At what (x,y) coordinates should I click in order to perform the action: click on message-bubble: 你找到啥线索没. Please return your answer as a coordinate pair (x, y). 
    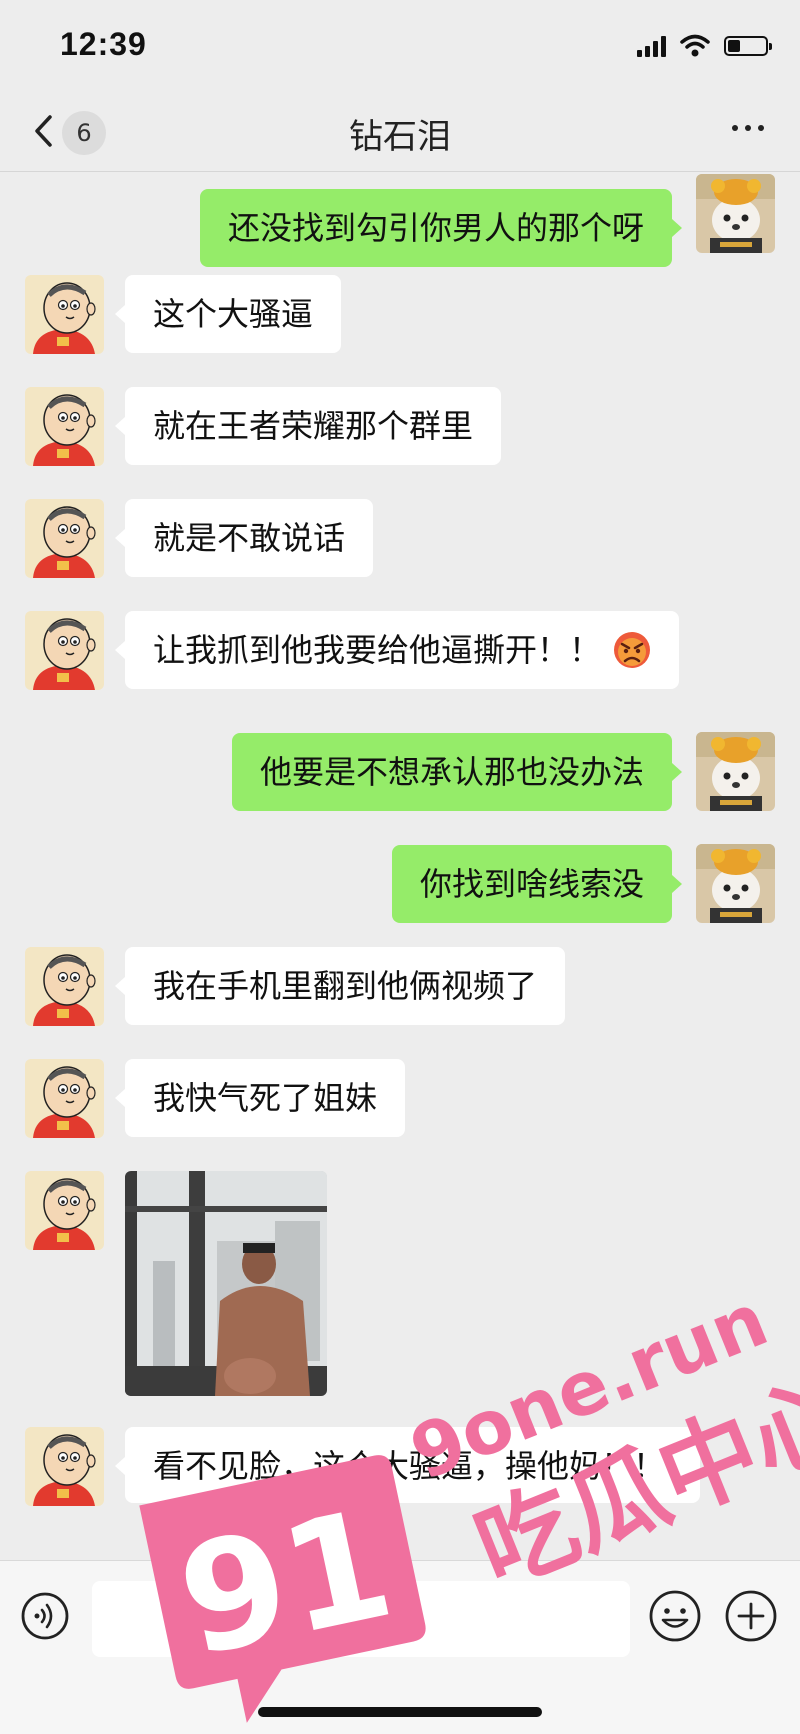
    Looking at the image, I should click on (537, 884).